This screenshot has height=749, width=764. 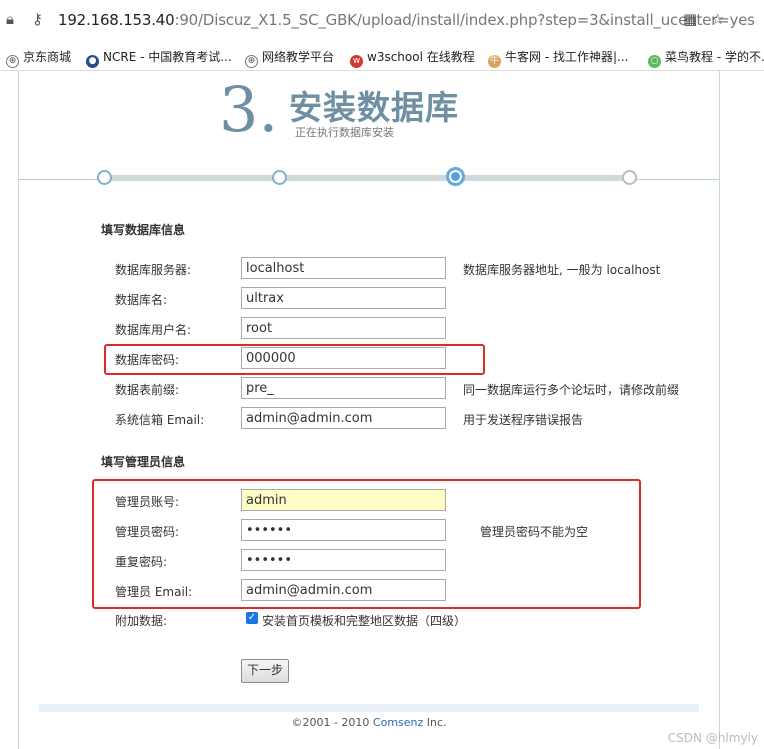 I want to click on next-step-button: 下一步, so click(x=265, y=671).